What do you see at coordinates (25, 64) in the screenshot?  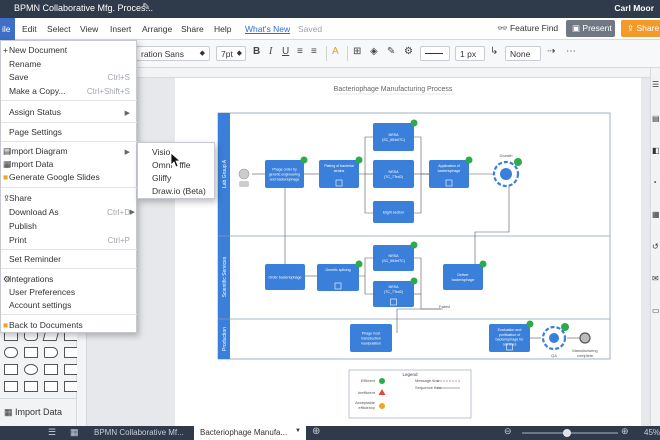 I see `rename-item: Rename` at bounding box center [25, 64].